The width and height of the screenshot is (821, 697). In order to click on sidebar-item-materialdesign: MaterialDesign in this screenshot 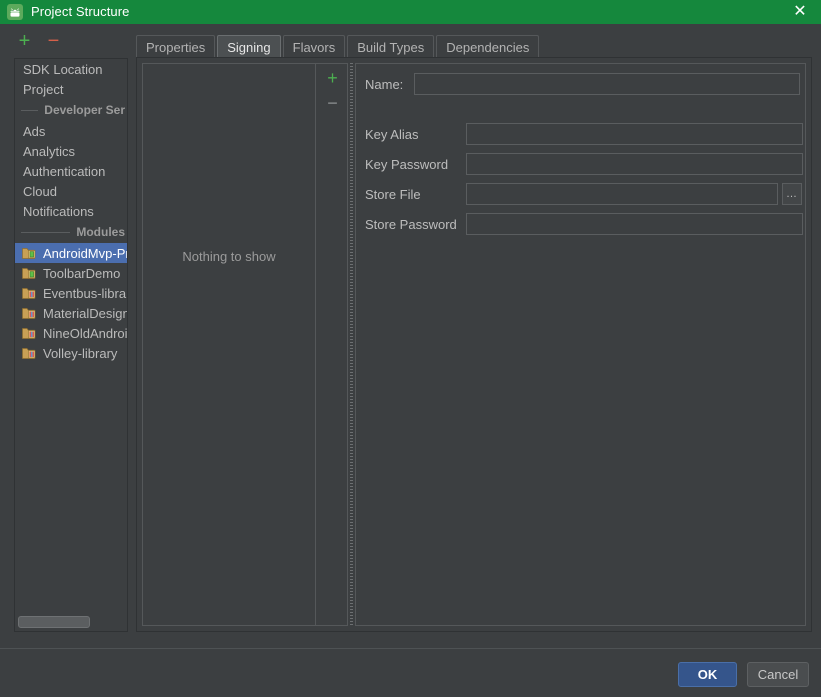, I will do `click(71, 313)`.